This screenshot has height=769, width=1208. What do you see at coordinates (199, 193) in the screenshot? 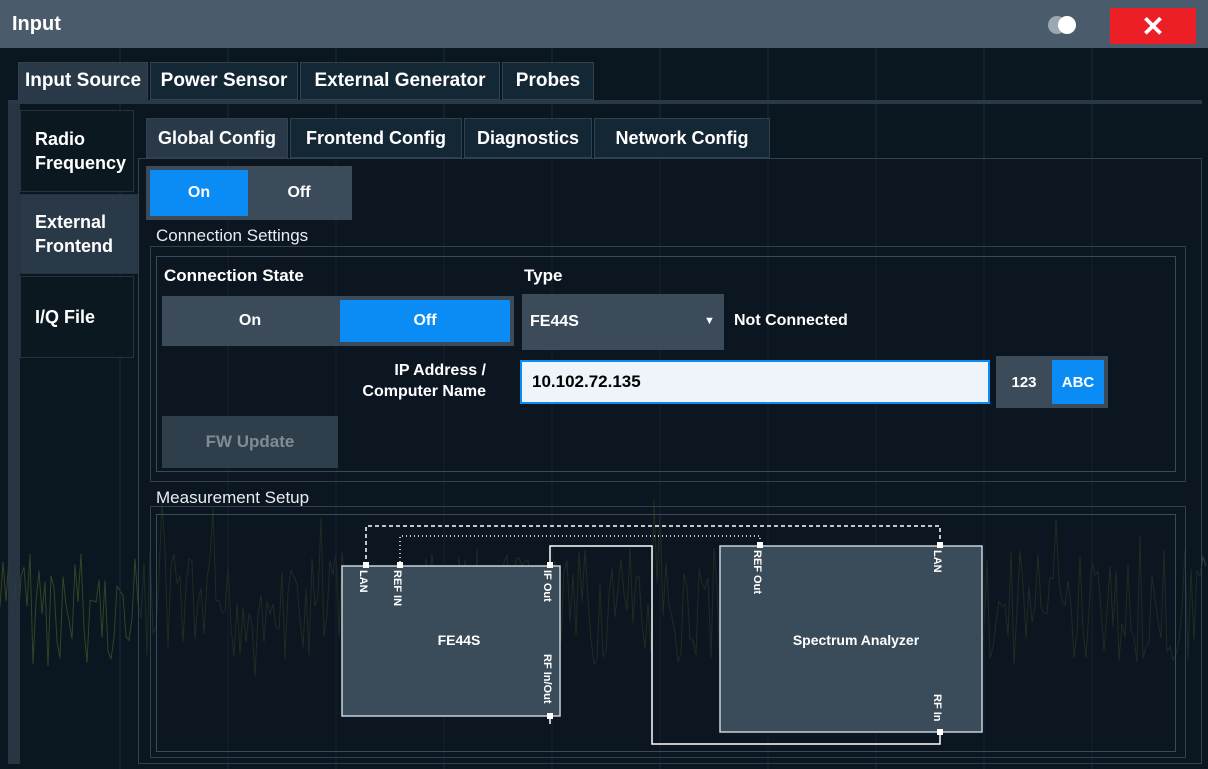
I see `frontend-on-button: On` at bounding box center [199, 193].